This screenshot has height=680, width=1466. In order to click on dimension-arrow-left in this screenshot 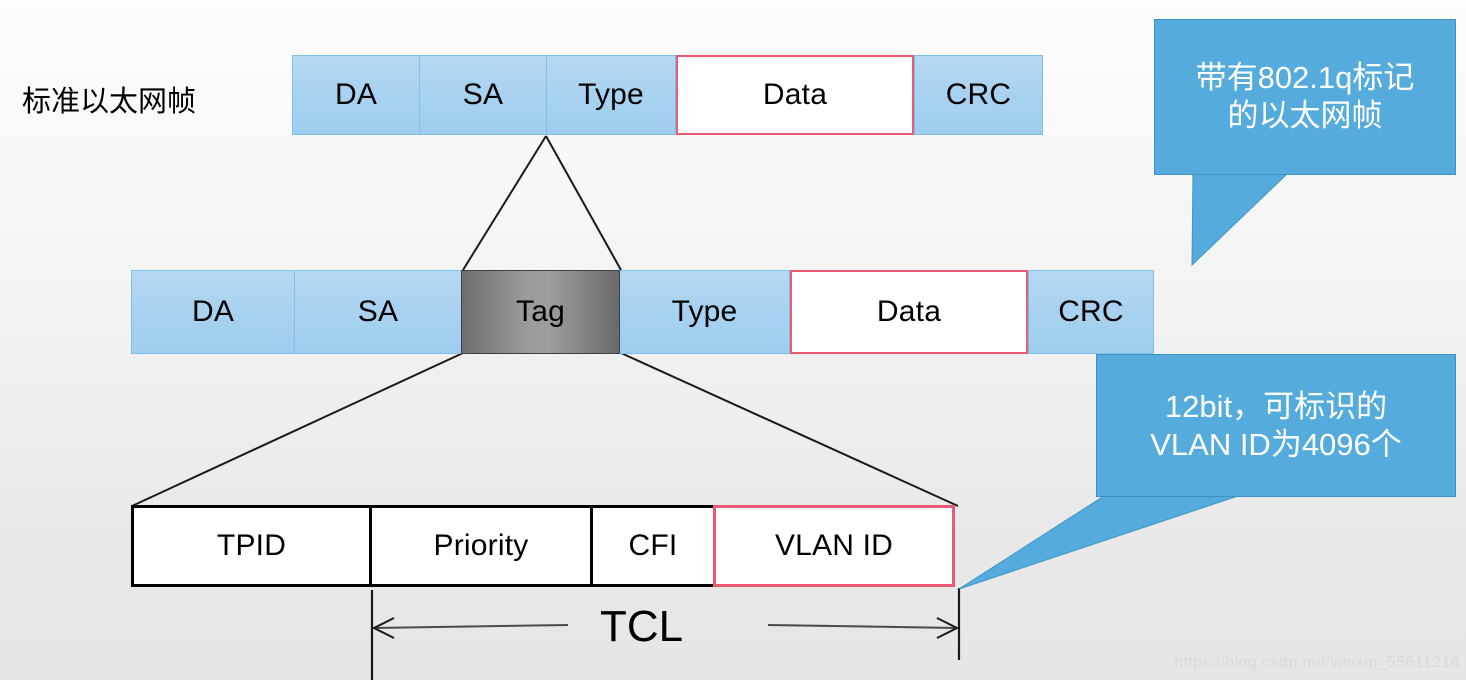, I will do `click(470, 628)`.